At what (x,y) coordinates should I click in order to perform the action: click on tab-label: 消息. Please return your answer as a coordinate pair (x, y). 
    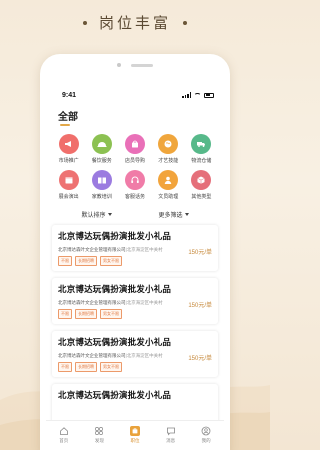
    Looking at the image, I should click on (171, 440).